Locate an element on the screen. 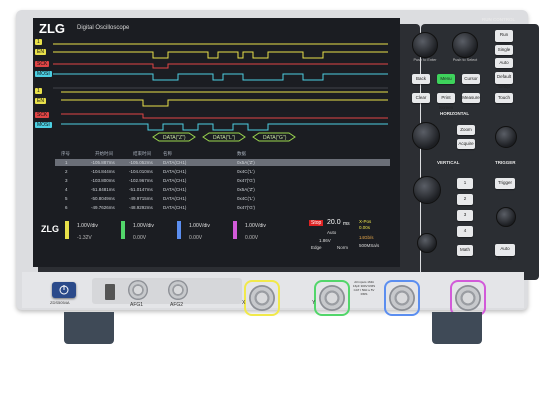  afg2-label: AFG2 is located at coordinates (177, 305).